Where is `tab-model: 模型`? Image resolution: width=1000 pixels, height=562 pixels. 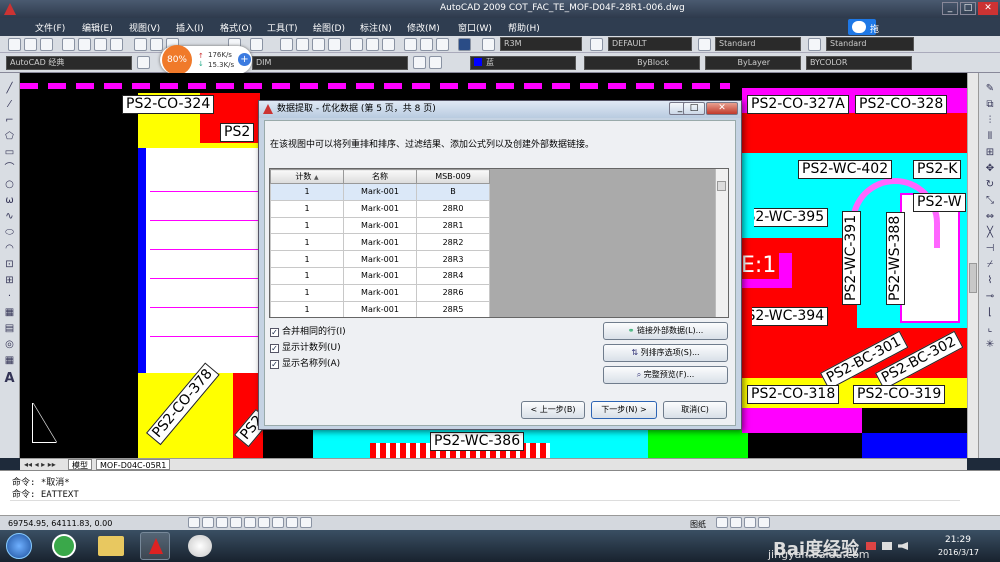 tab-model: 模型 is located at coordinates (80, 464).